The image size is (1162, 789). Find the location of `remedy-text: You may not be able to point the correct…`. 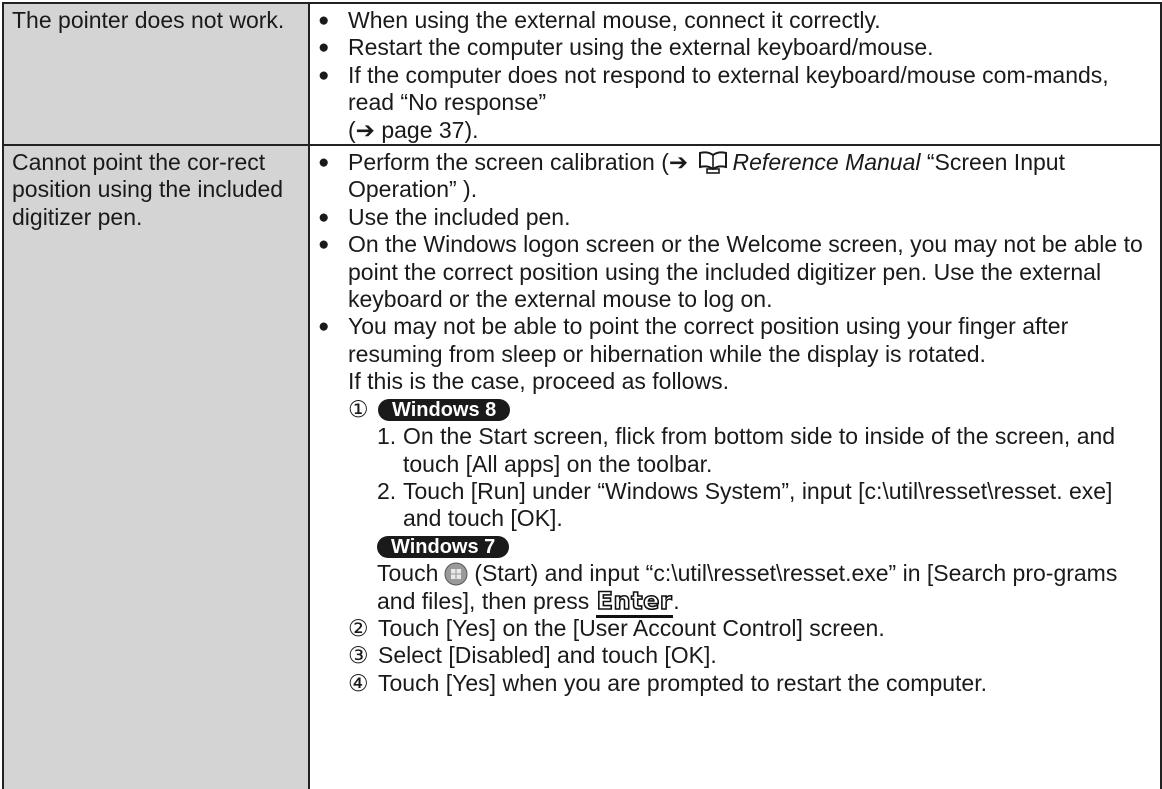

remedy-text: You may not be able to point the correct… is located at coordinates (752, 354).